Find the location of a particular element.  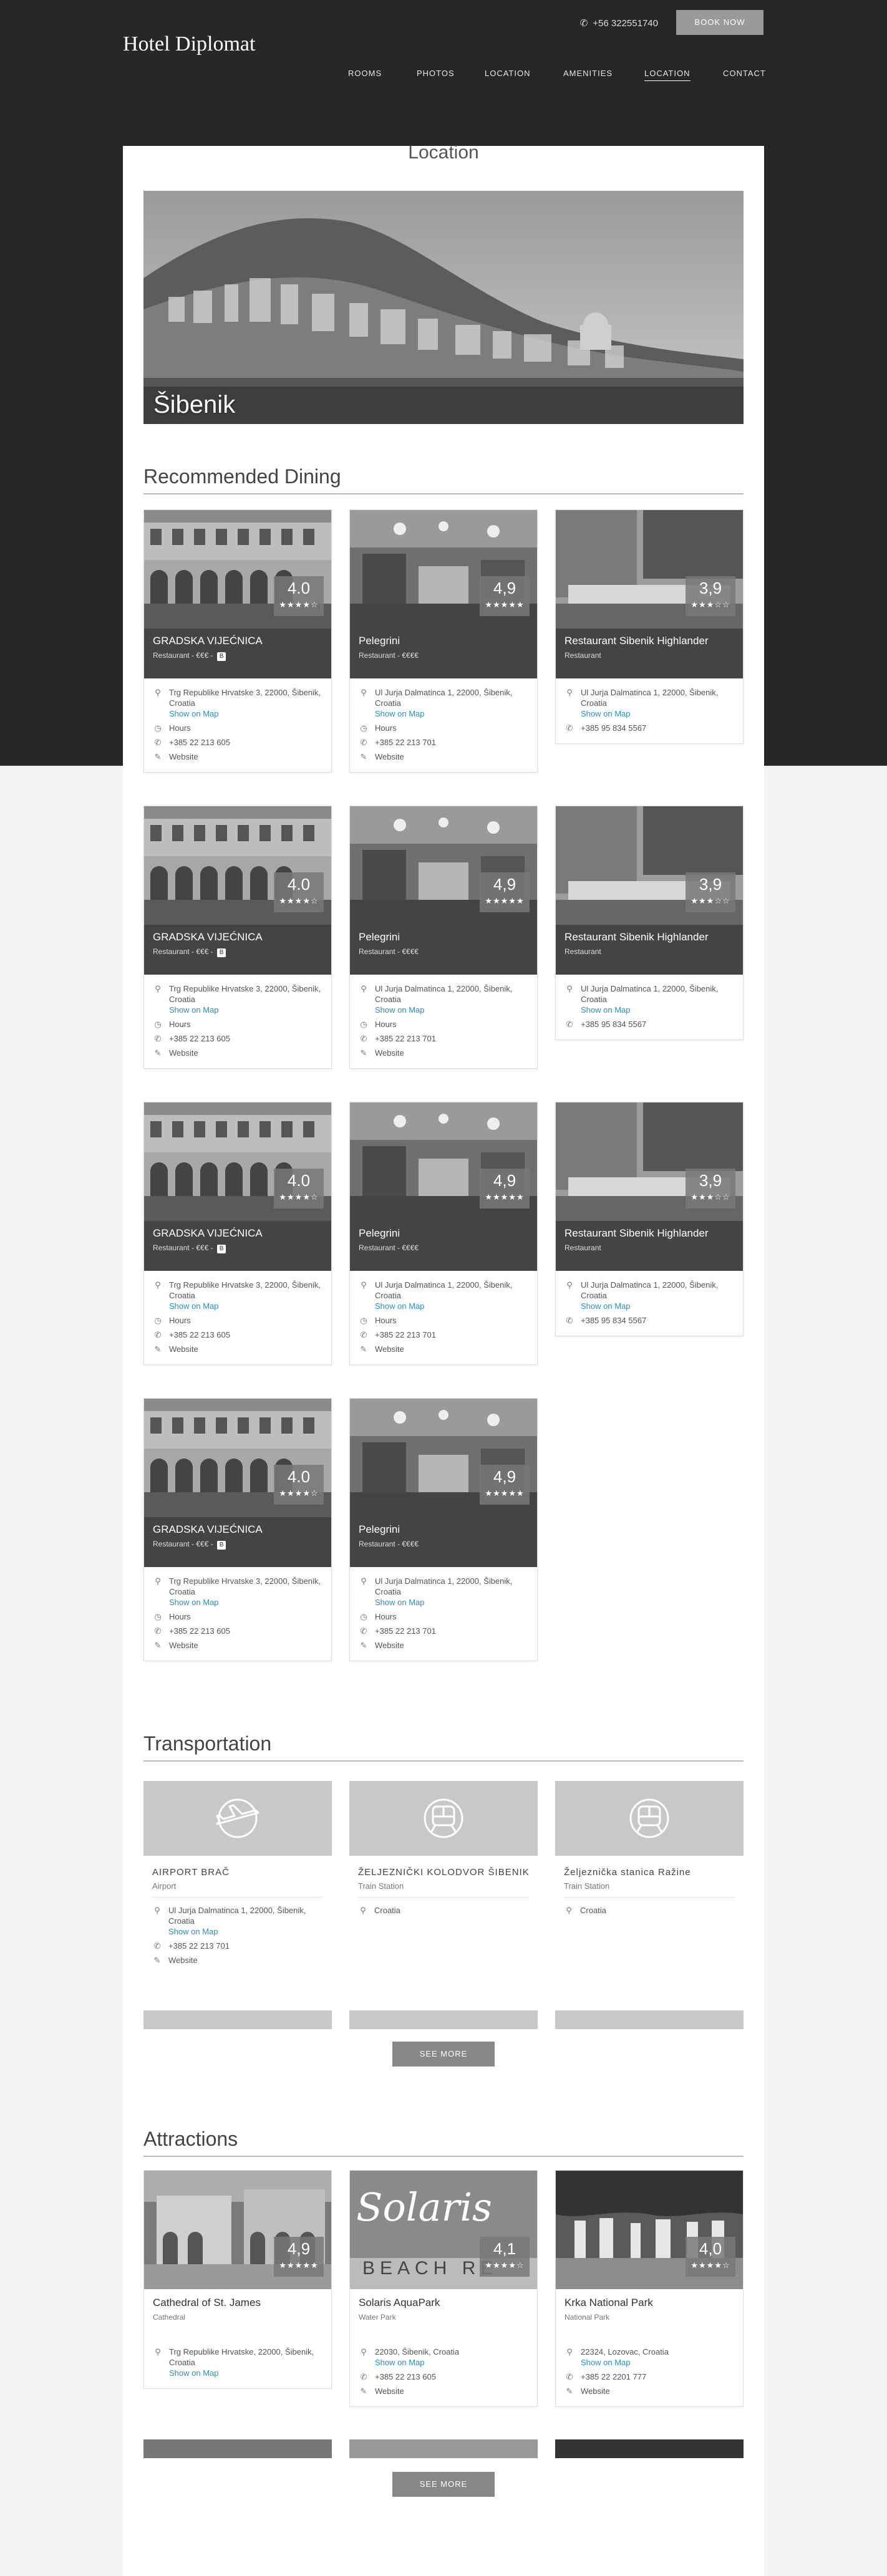

nav-rooms: ROOMS is located at coordinates (365, 73).